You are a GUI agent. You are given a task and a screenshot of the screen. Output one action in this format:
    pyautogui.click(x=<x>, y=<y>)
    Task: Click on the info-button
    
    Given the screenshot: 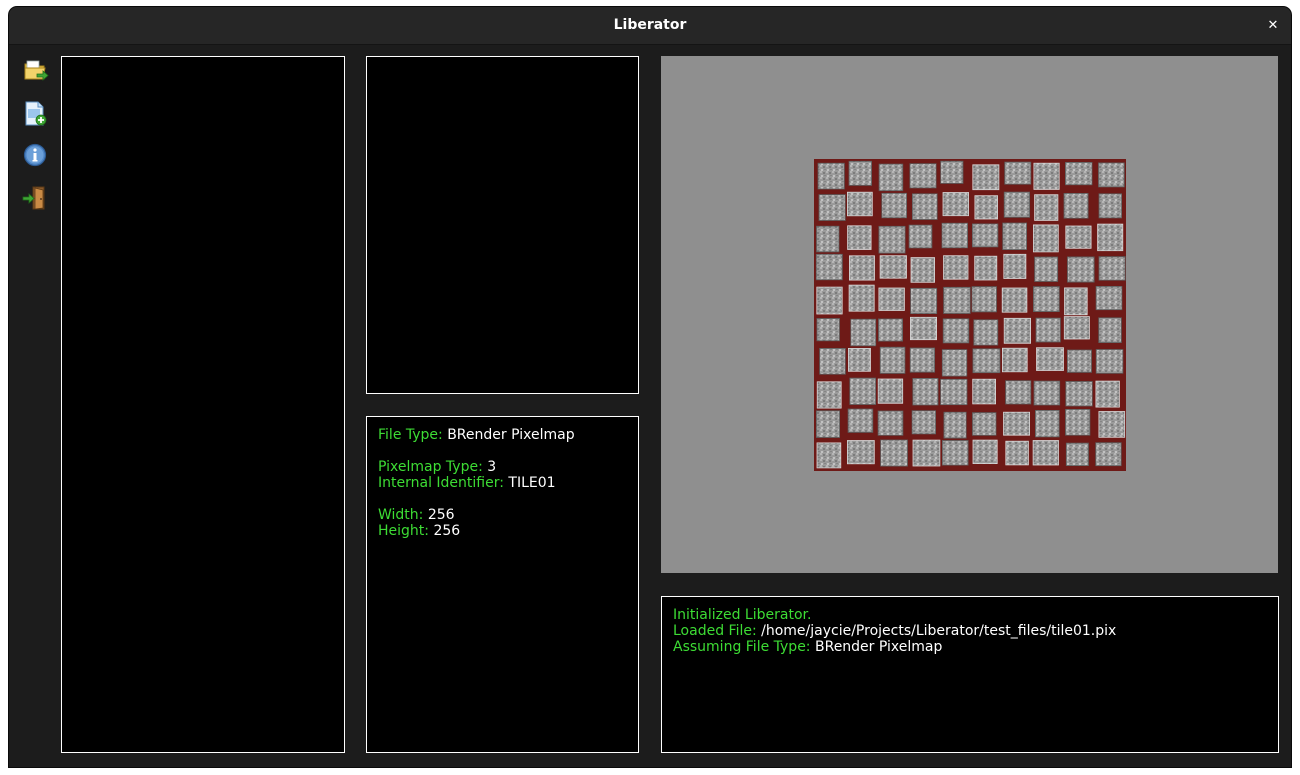 What is the action you would take?
    pyautogui.click(x=35, y=155)
    